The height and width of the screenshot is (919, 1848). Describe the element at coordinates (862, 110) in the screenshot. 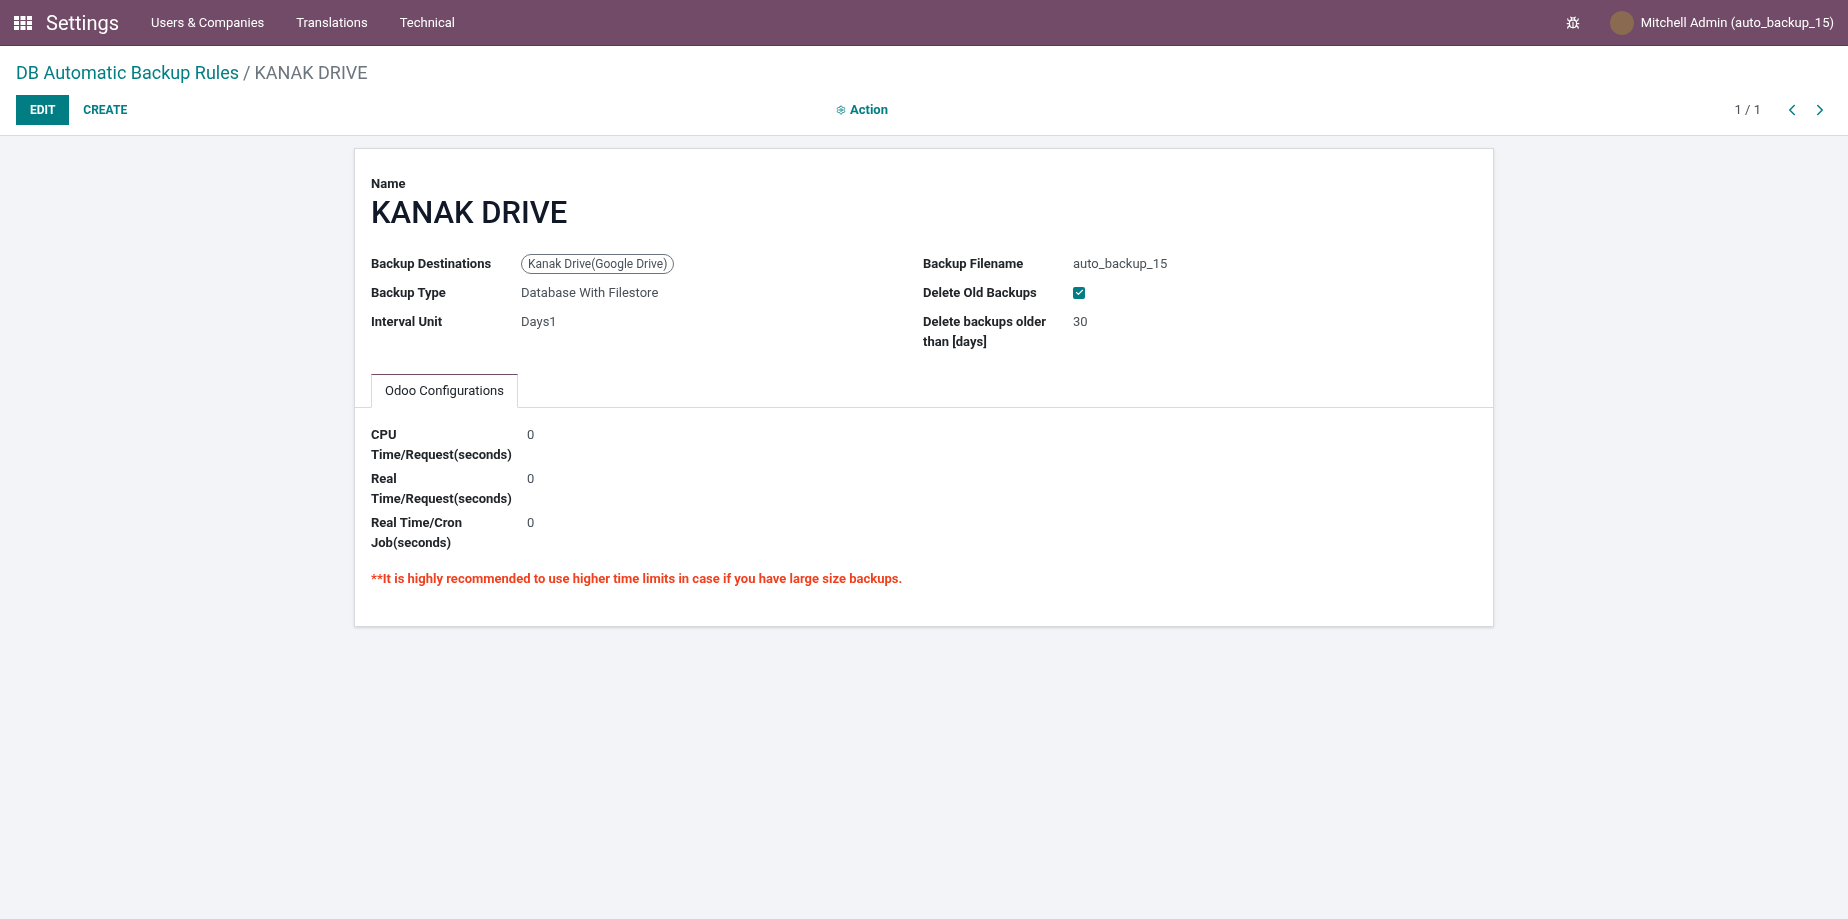

I see `action-button: Action` at that location.